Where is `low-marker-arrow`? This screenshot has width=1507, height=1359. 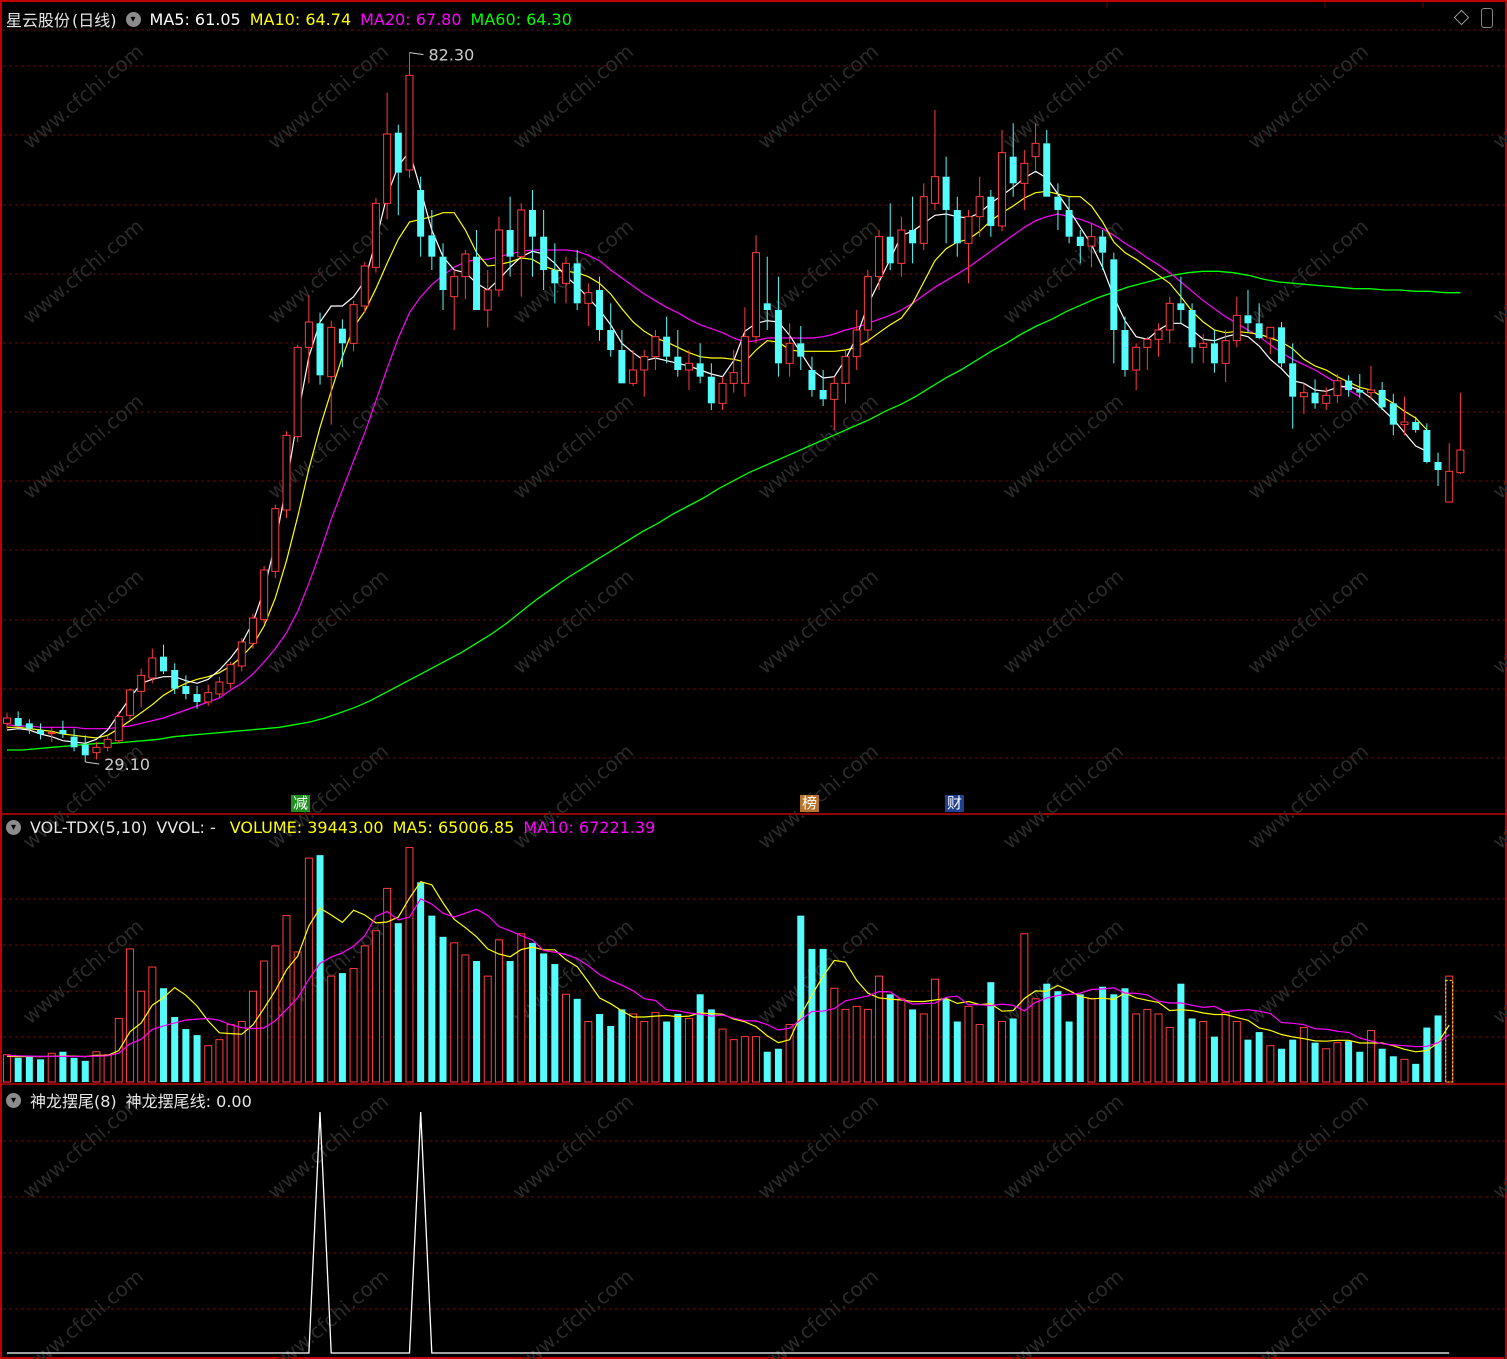 low-marker-arrow is located at coordinates (92, 763).